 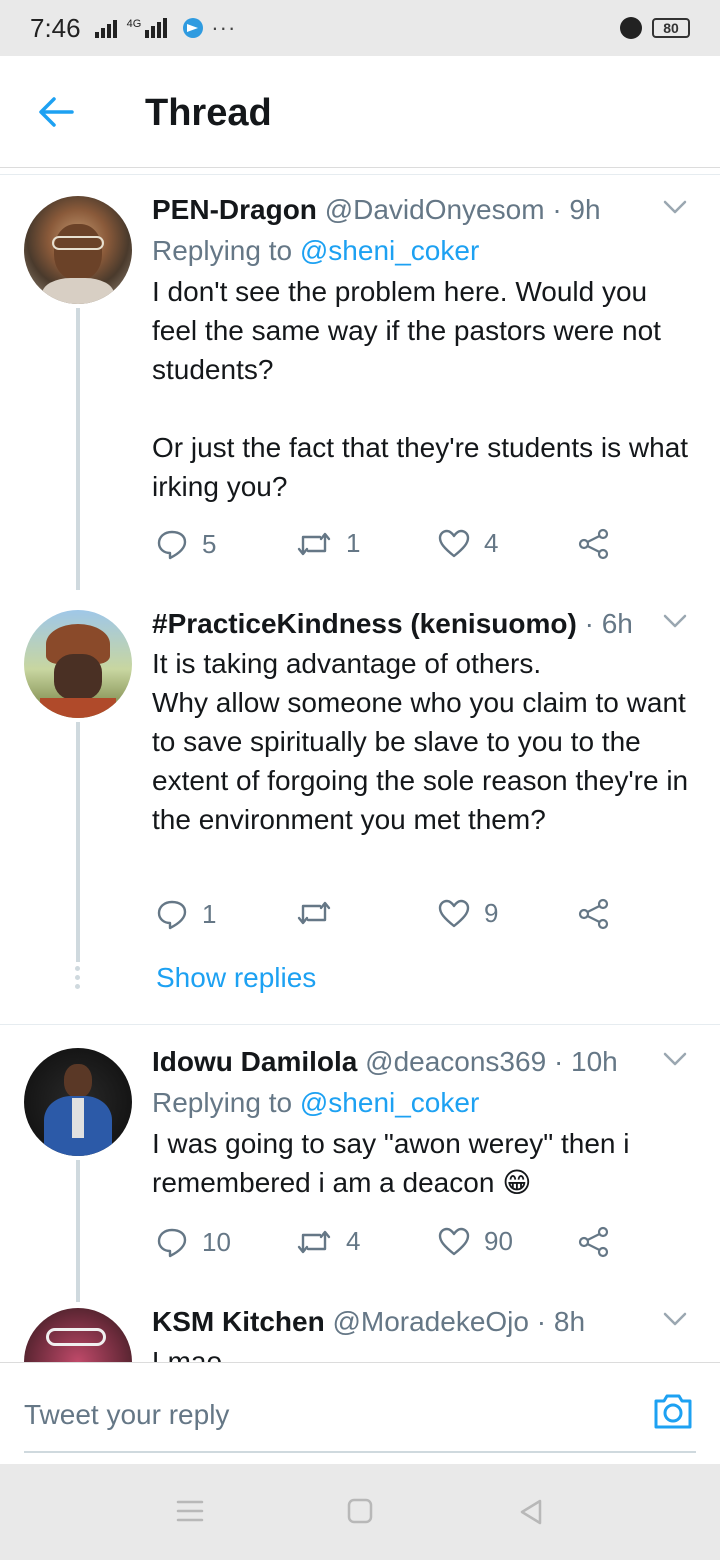 What do you see at coordinates (392, 1246) in the screenshot?
I see `tweet-actions: 10 4 90` at bounding box center [392, 1246].